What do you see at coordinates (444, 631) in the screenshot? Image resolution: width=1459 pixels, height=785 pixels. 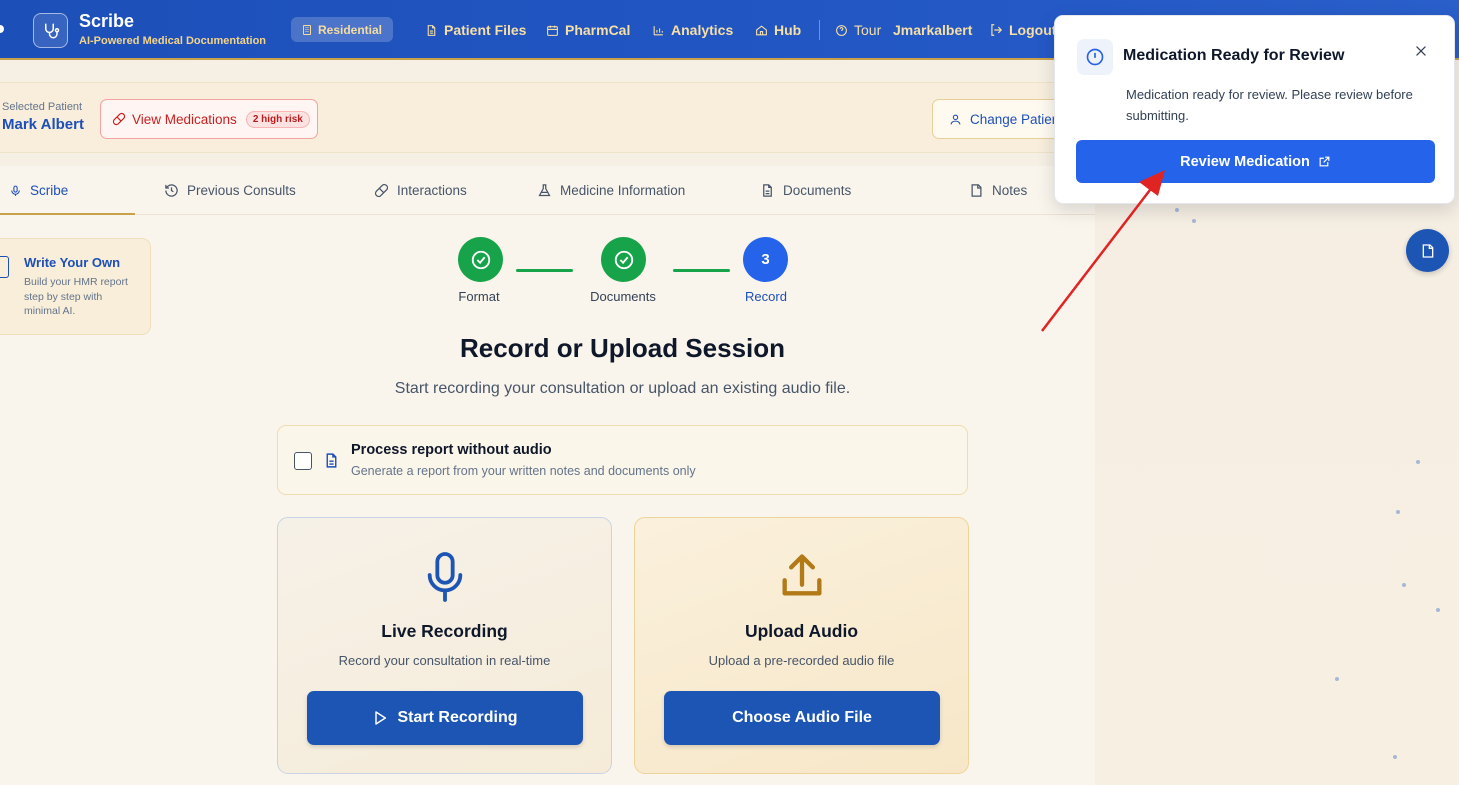 I see `live-recording-title: Live Recording` at bounding box center [444, 631].